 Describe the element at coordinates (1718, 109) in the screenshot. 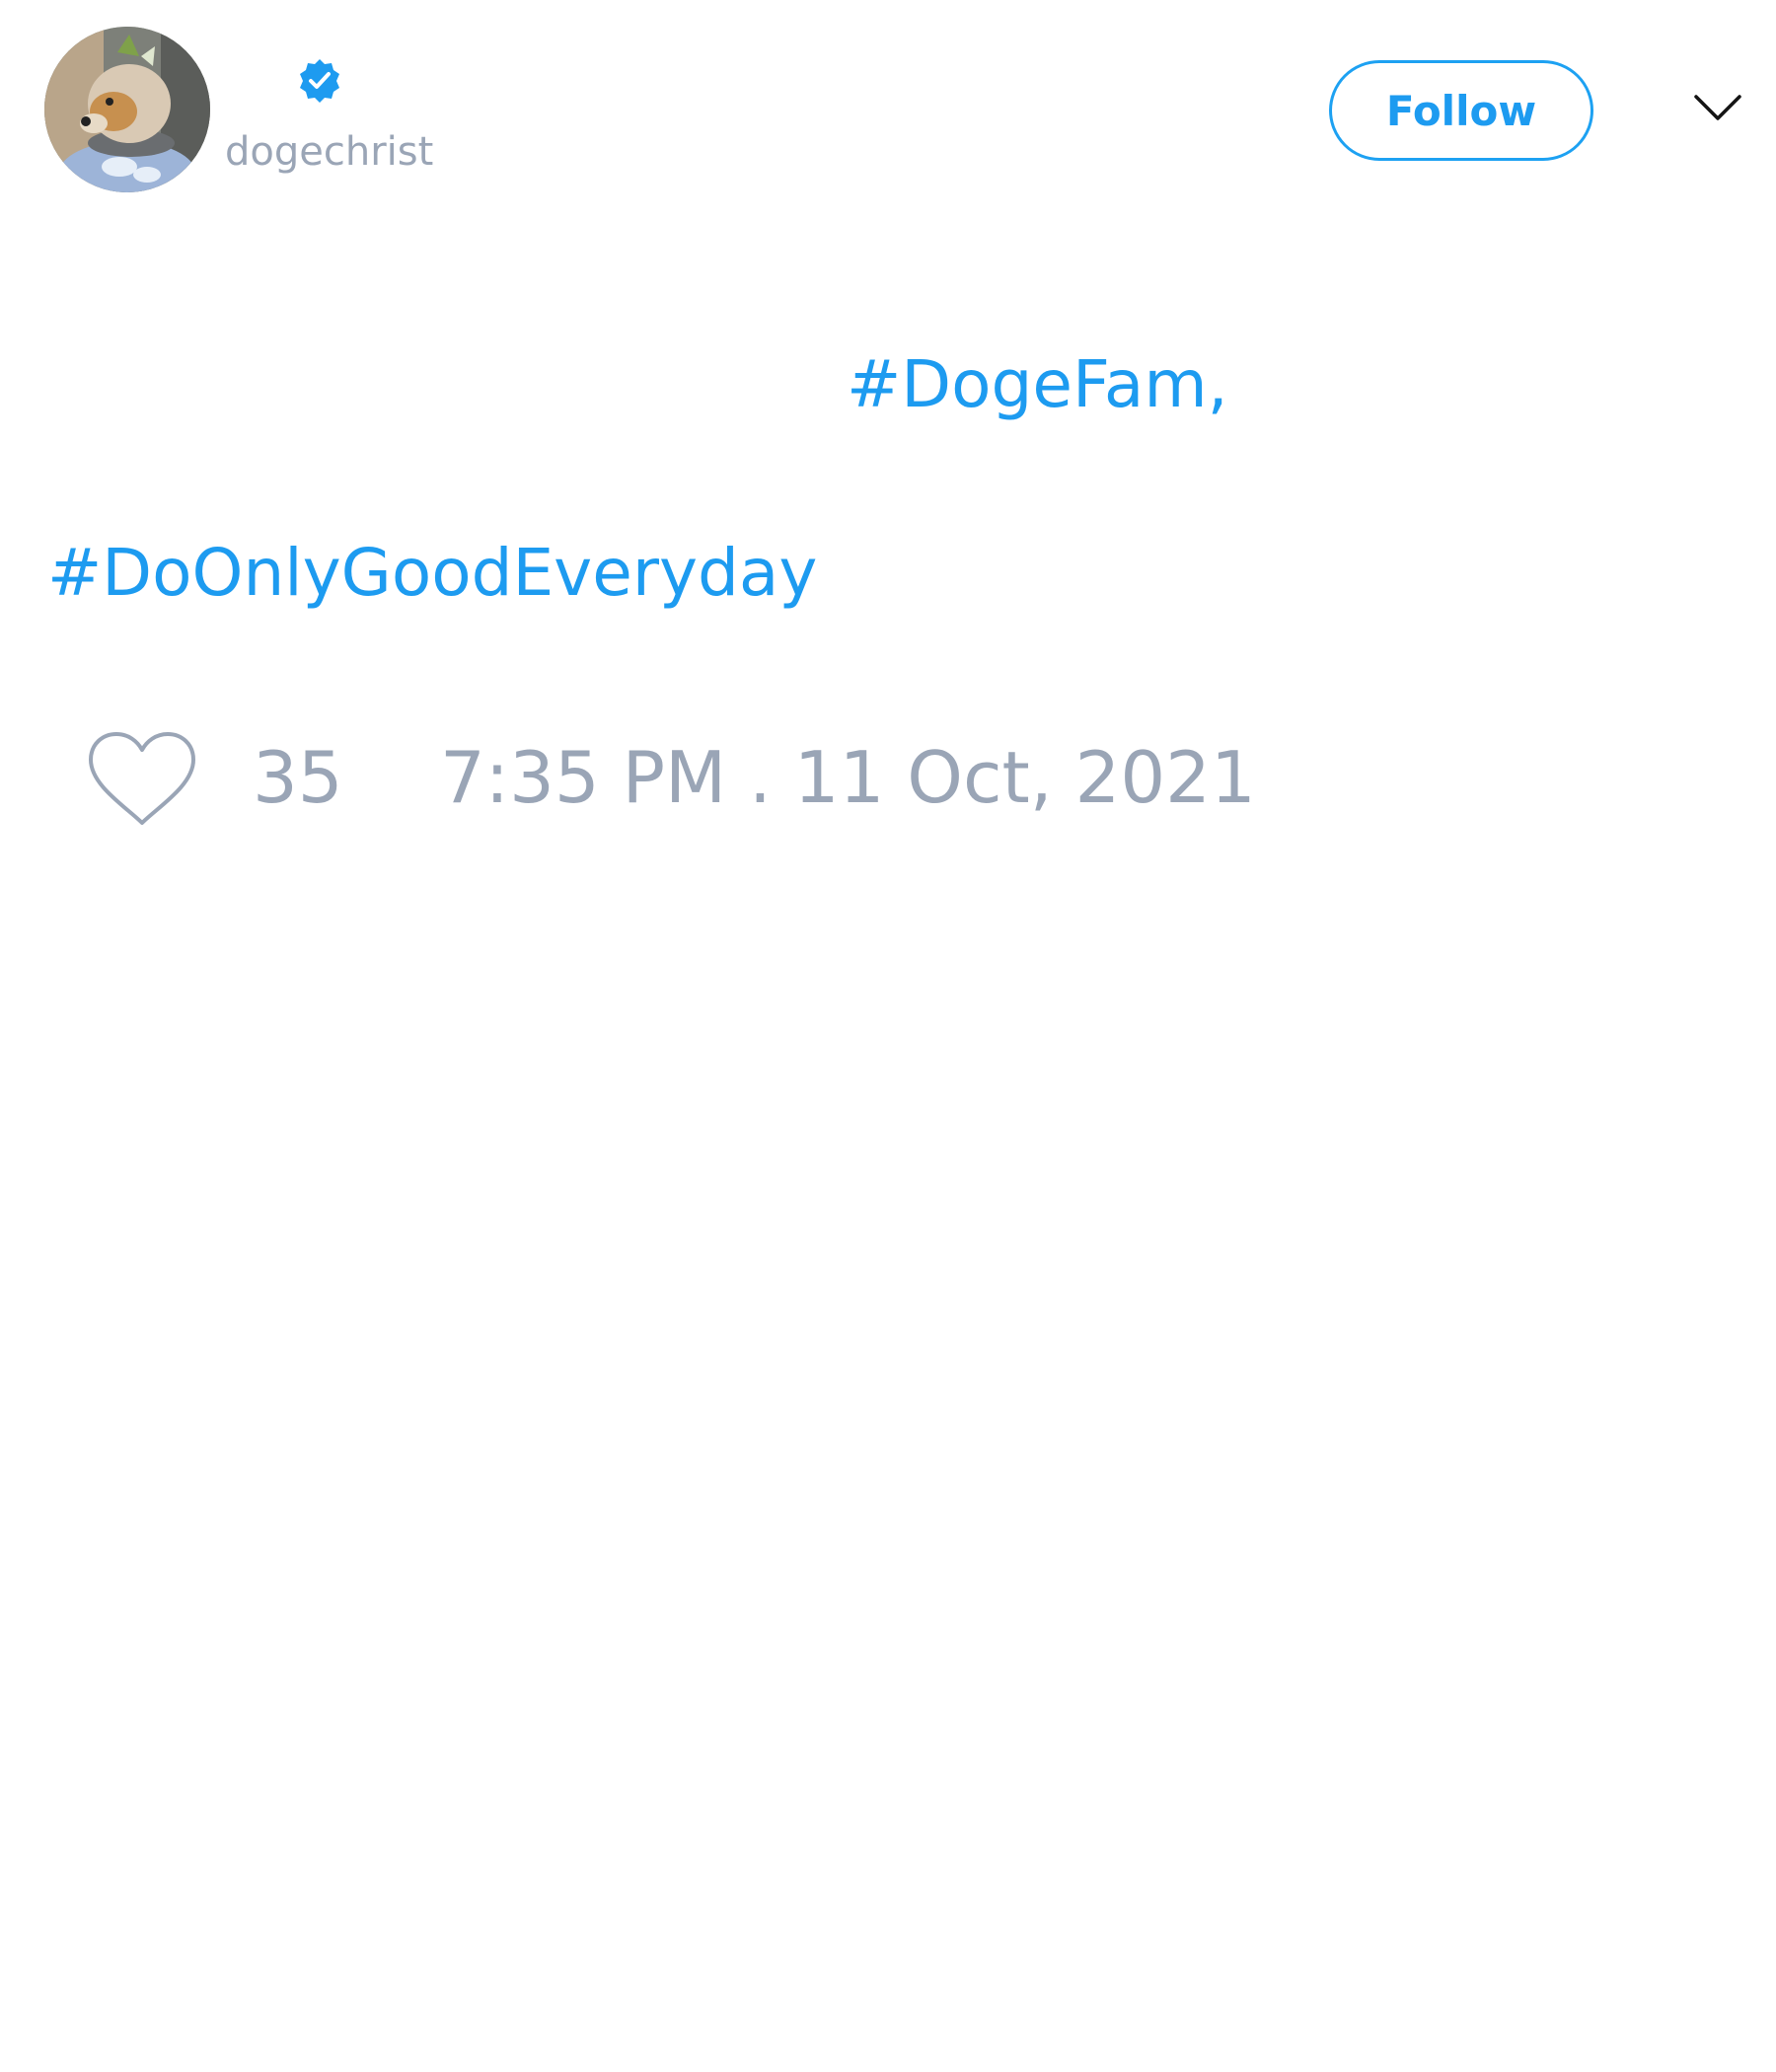

I see `chevron-down-icon` at that location.